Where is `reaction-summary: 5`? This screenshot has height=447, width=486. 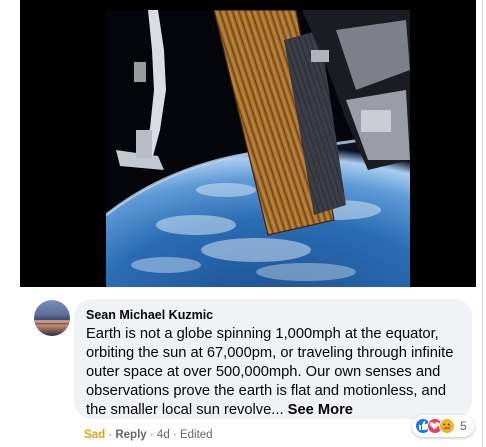
reaction-summary: 5 is located at coordinates (443, 426).